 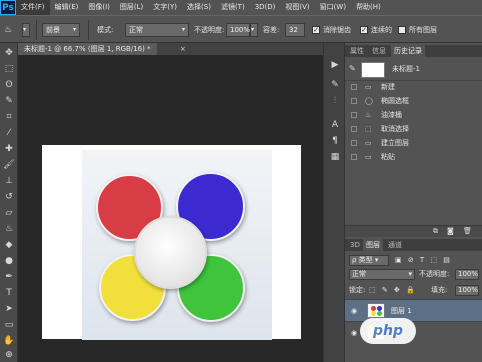 I want to click on zoom-tool-icon: ⊕, so click(x=9, y=355).